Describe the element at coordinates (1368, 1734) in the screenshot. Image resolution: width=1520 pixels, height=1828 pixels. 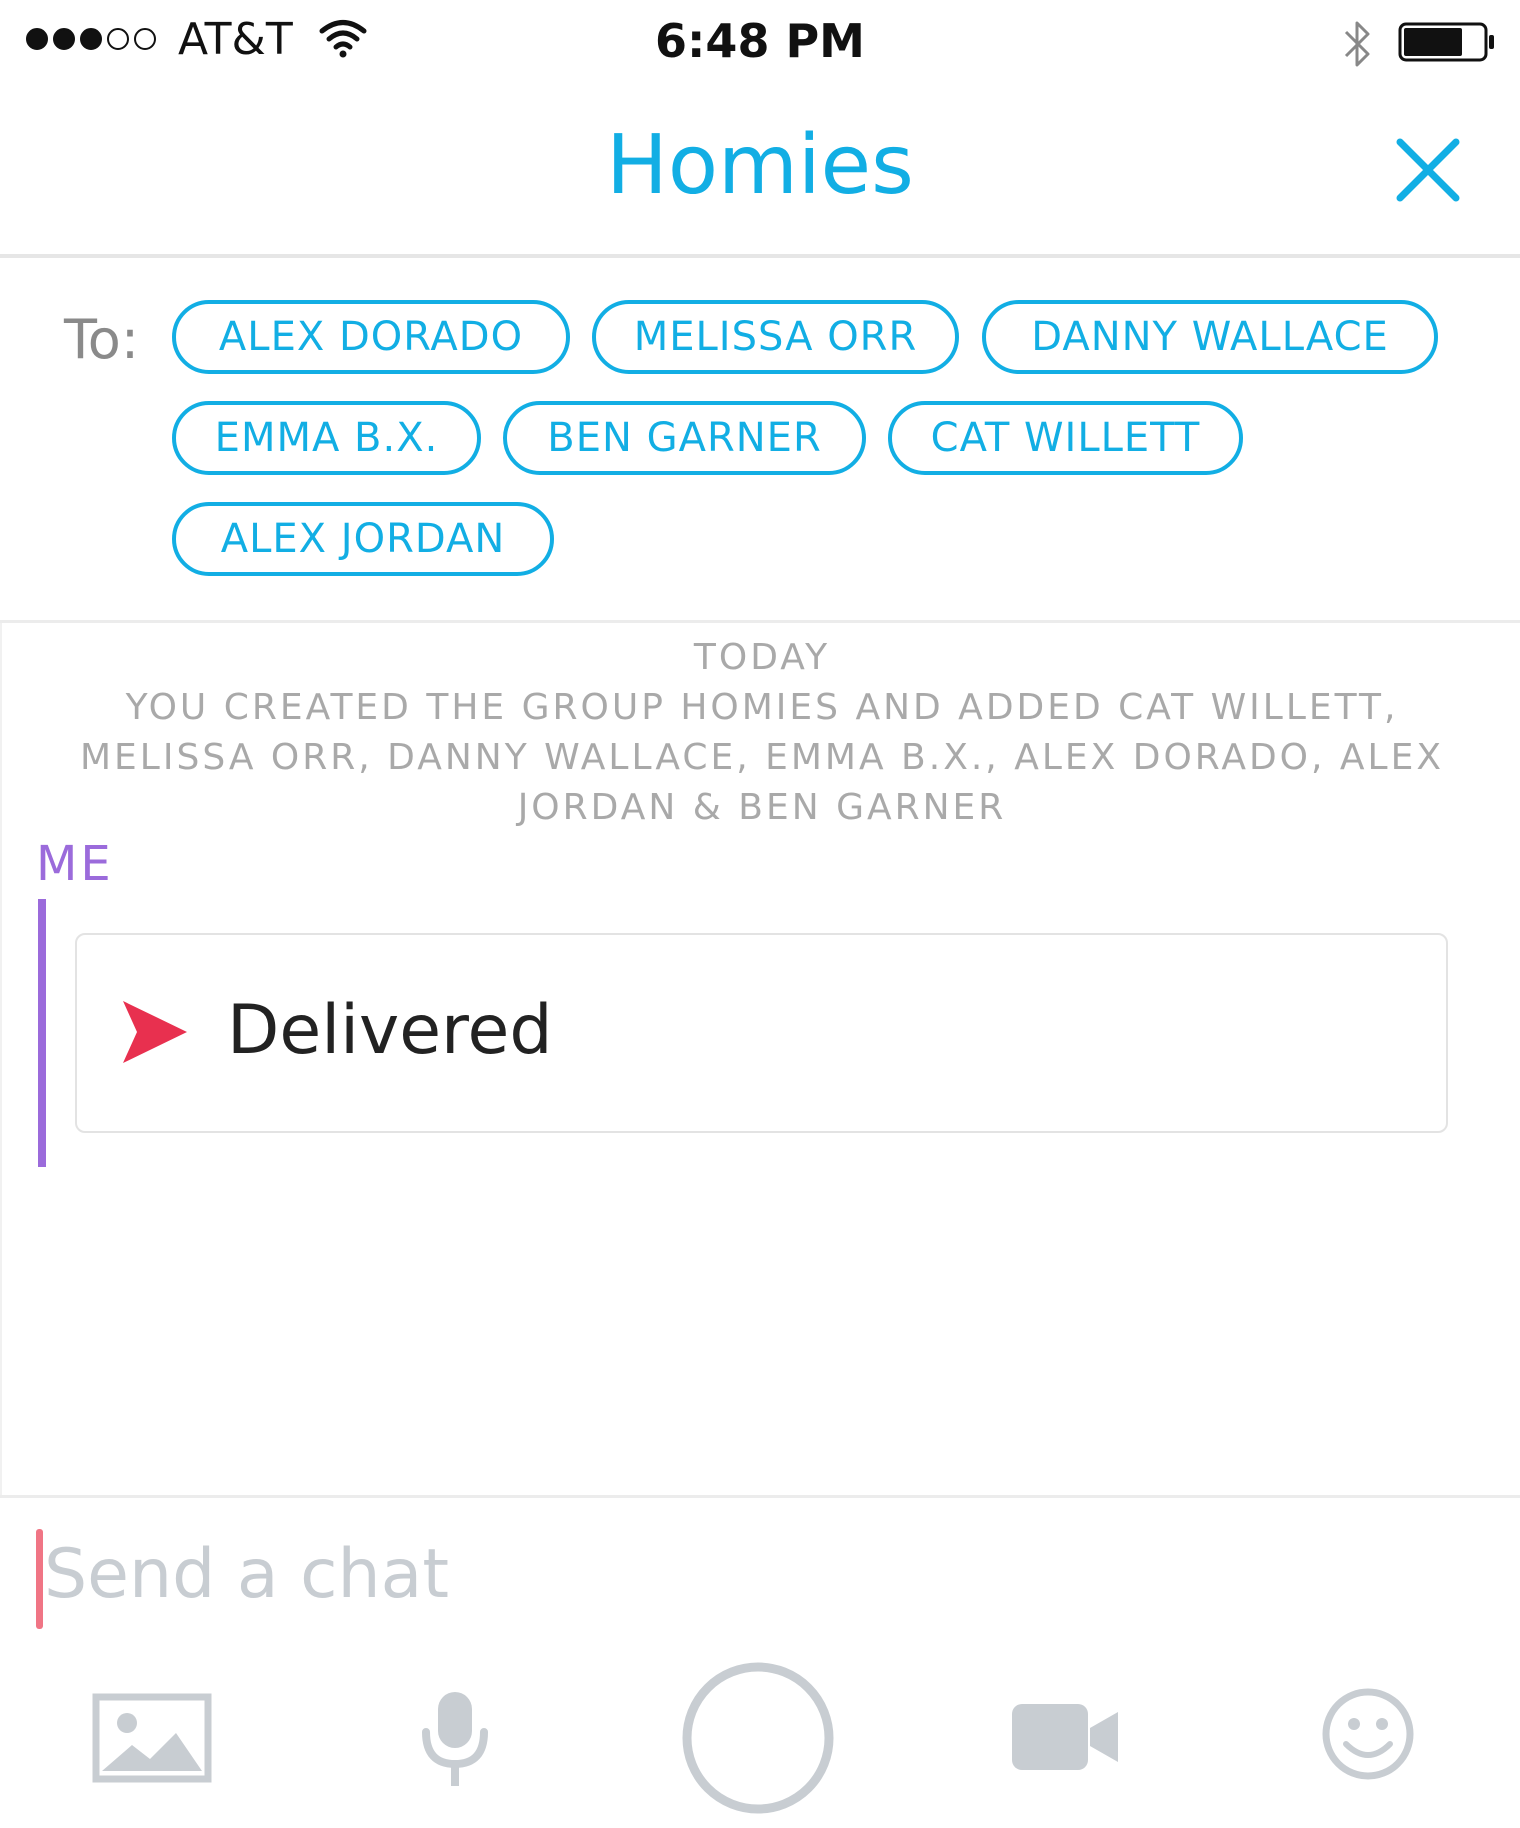
I see `emoji-icon` at that location.